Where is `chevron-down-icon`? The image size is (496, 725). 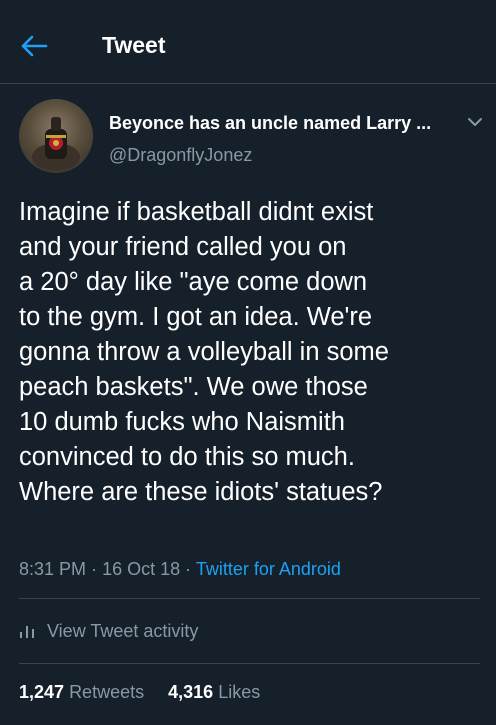 chevron-down-icon is located at coordinates (475, 122).